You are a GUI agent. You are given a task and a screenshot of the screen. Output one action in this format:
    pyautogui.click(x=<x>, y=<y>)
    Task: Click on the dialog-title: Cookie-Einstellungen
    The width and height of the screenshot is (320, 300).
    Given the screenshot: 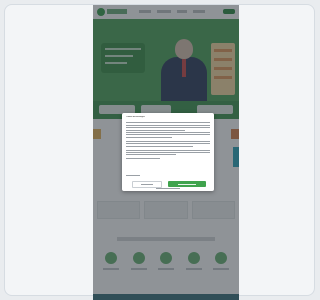 What is the action you would take?
    pyautogui.click(x=135, y=117)
    